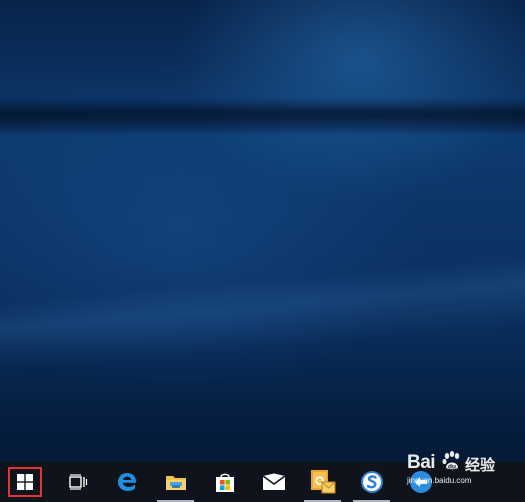  I want to click on store-button, so click(224, 482).